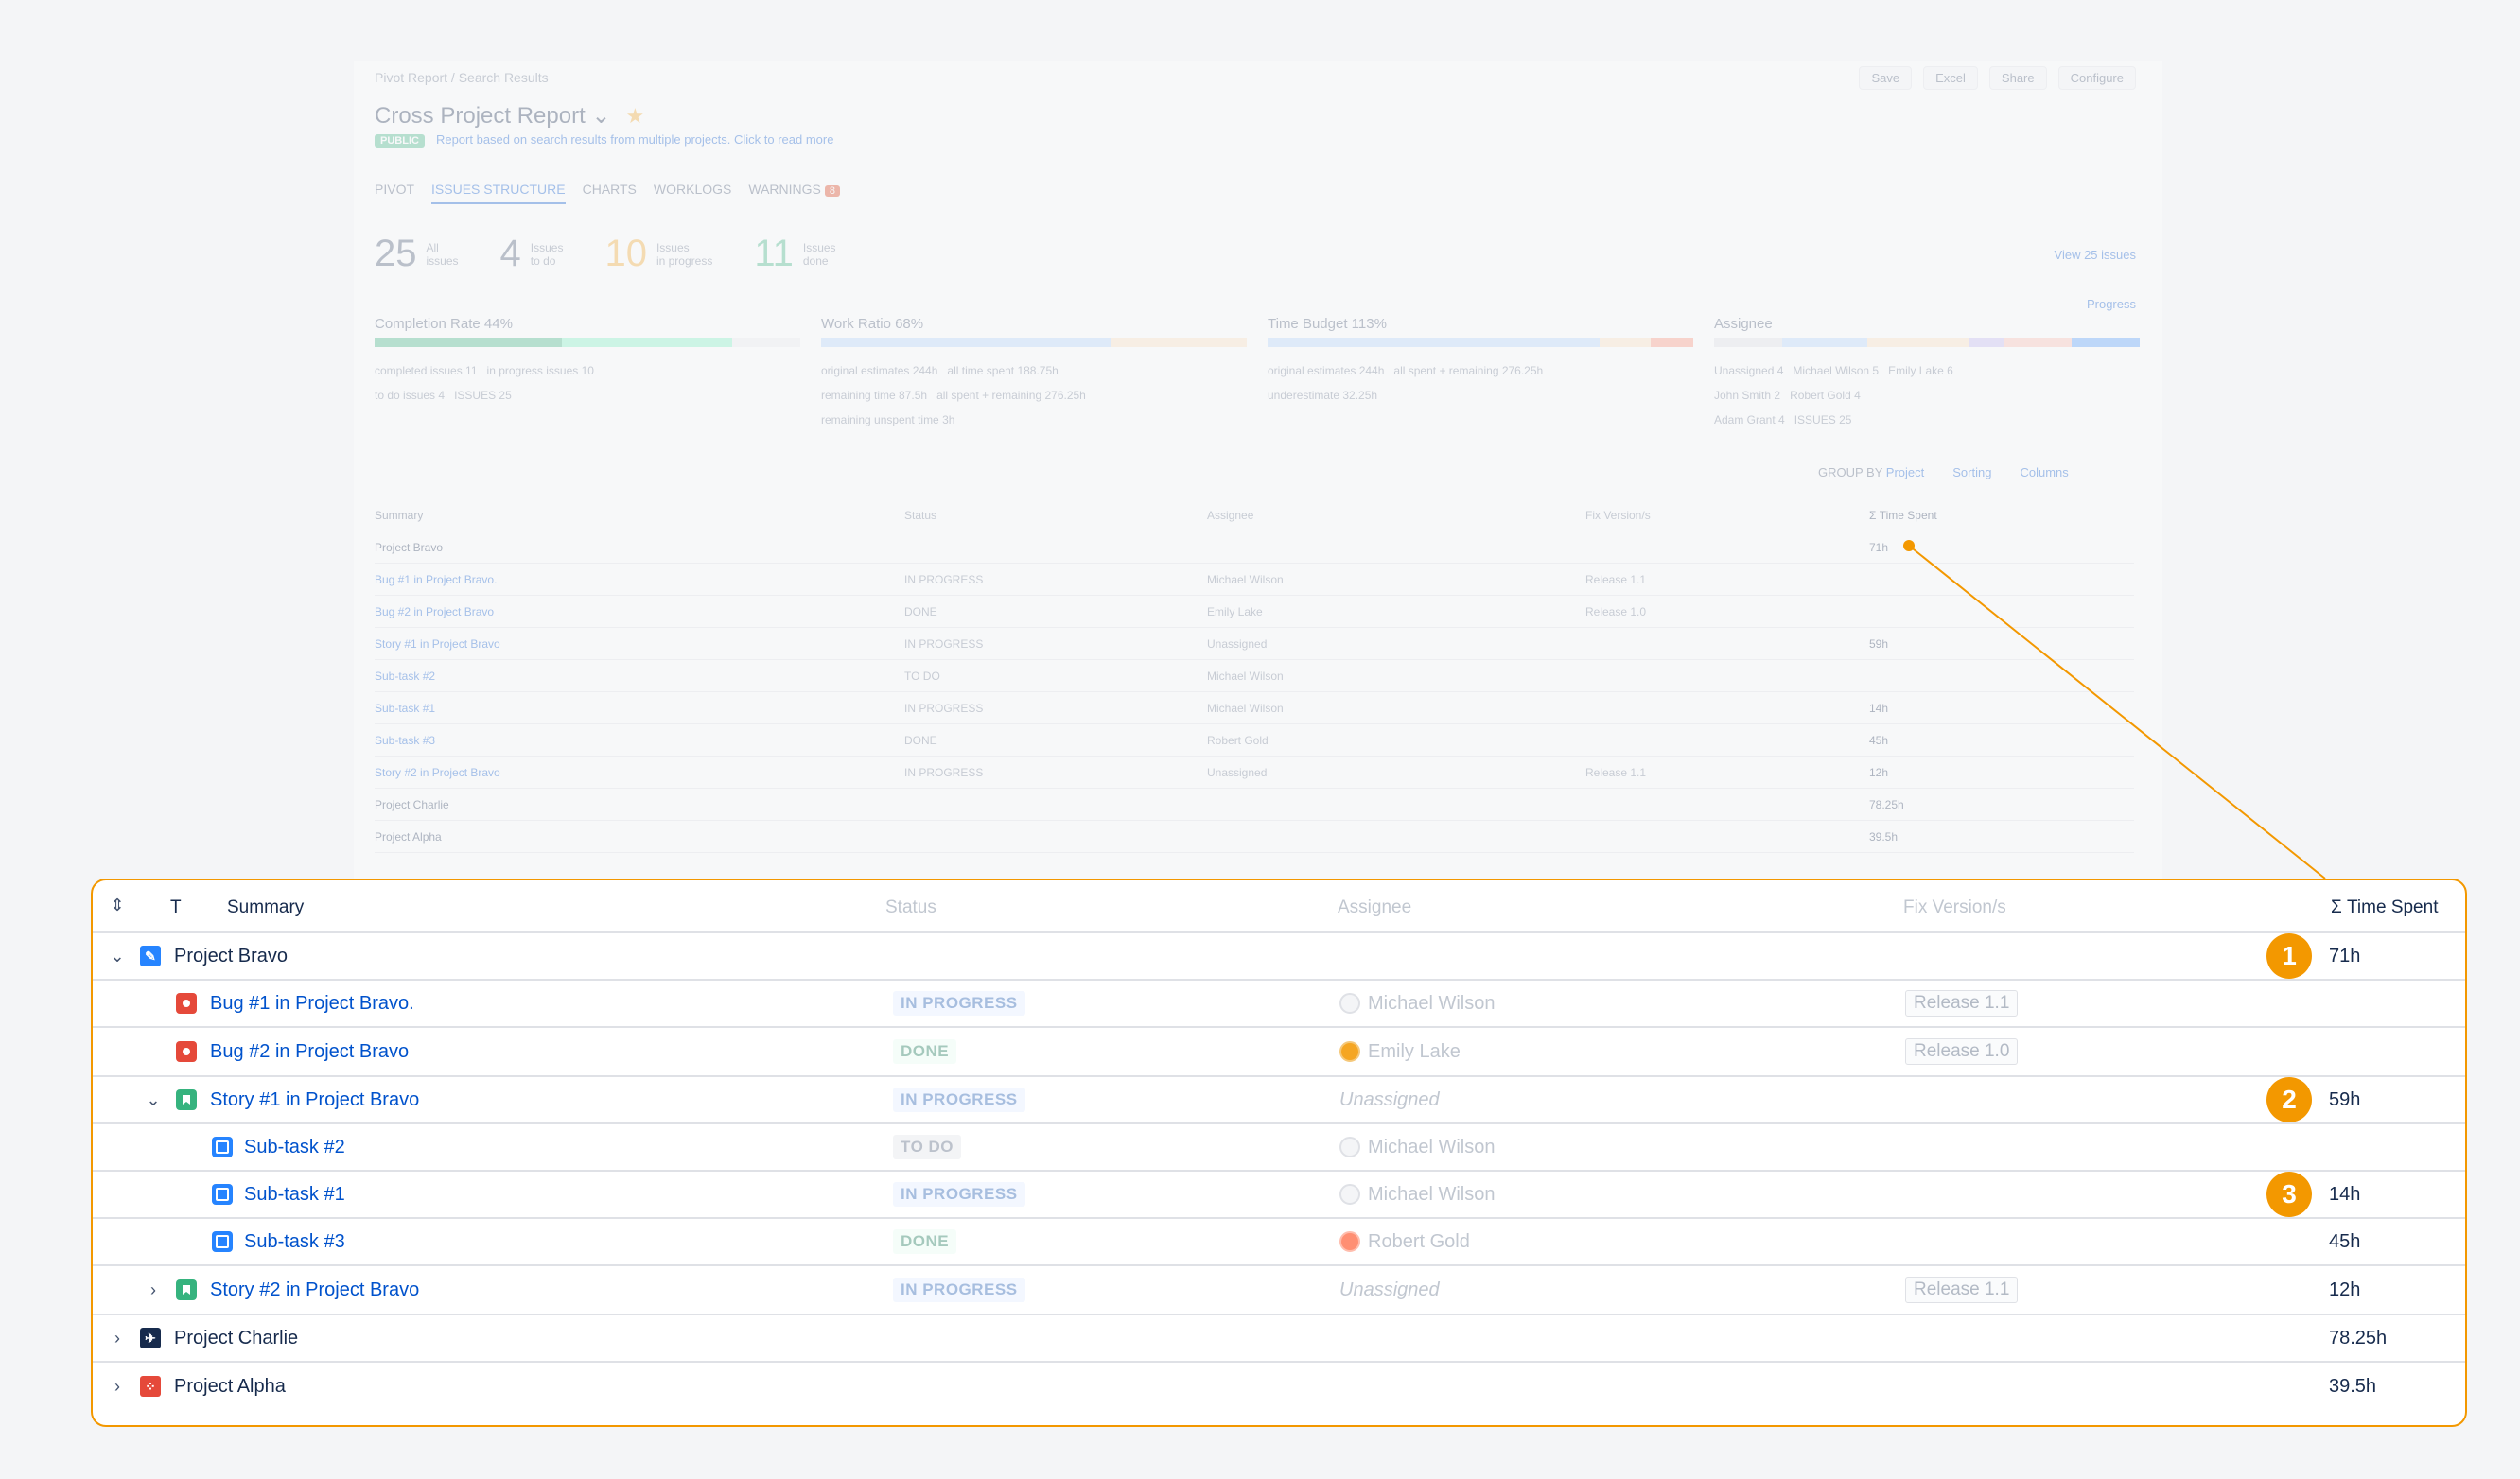  What do you see at coordinates (635, 116) in the screenshot?
I see `star-icon: ★` at bounding box center [635, 116].